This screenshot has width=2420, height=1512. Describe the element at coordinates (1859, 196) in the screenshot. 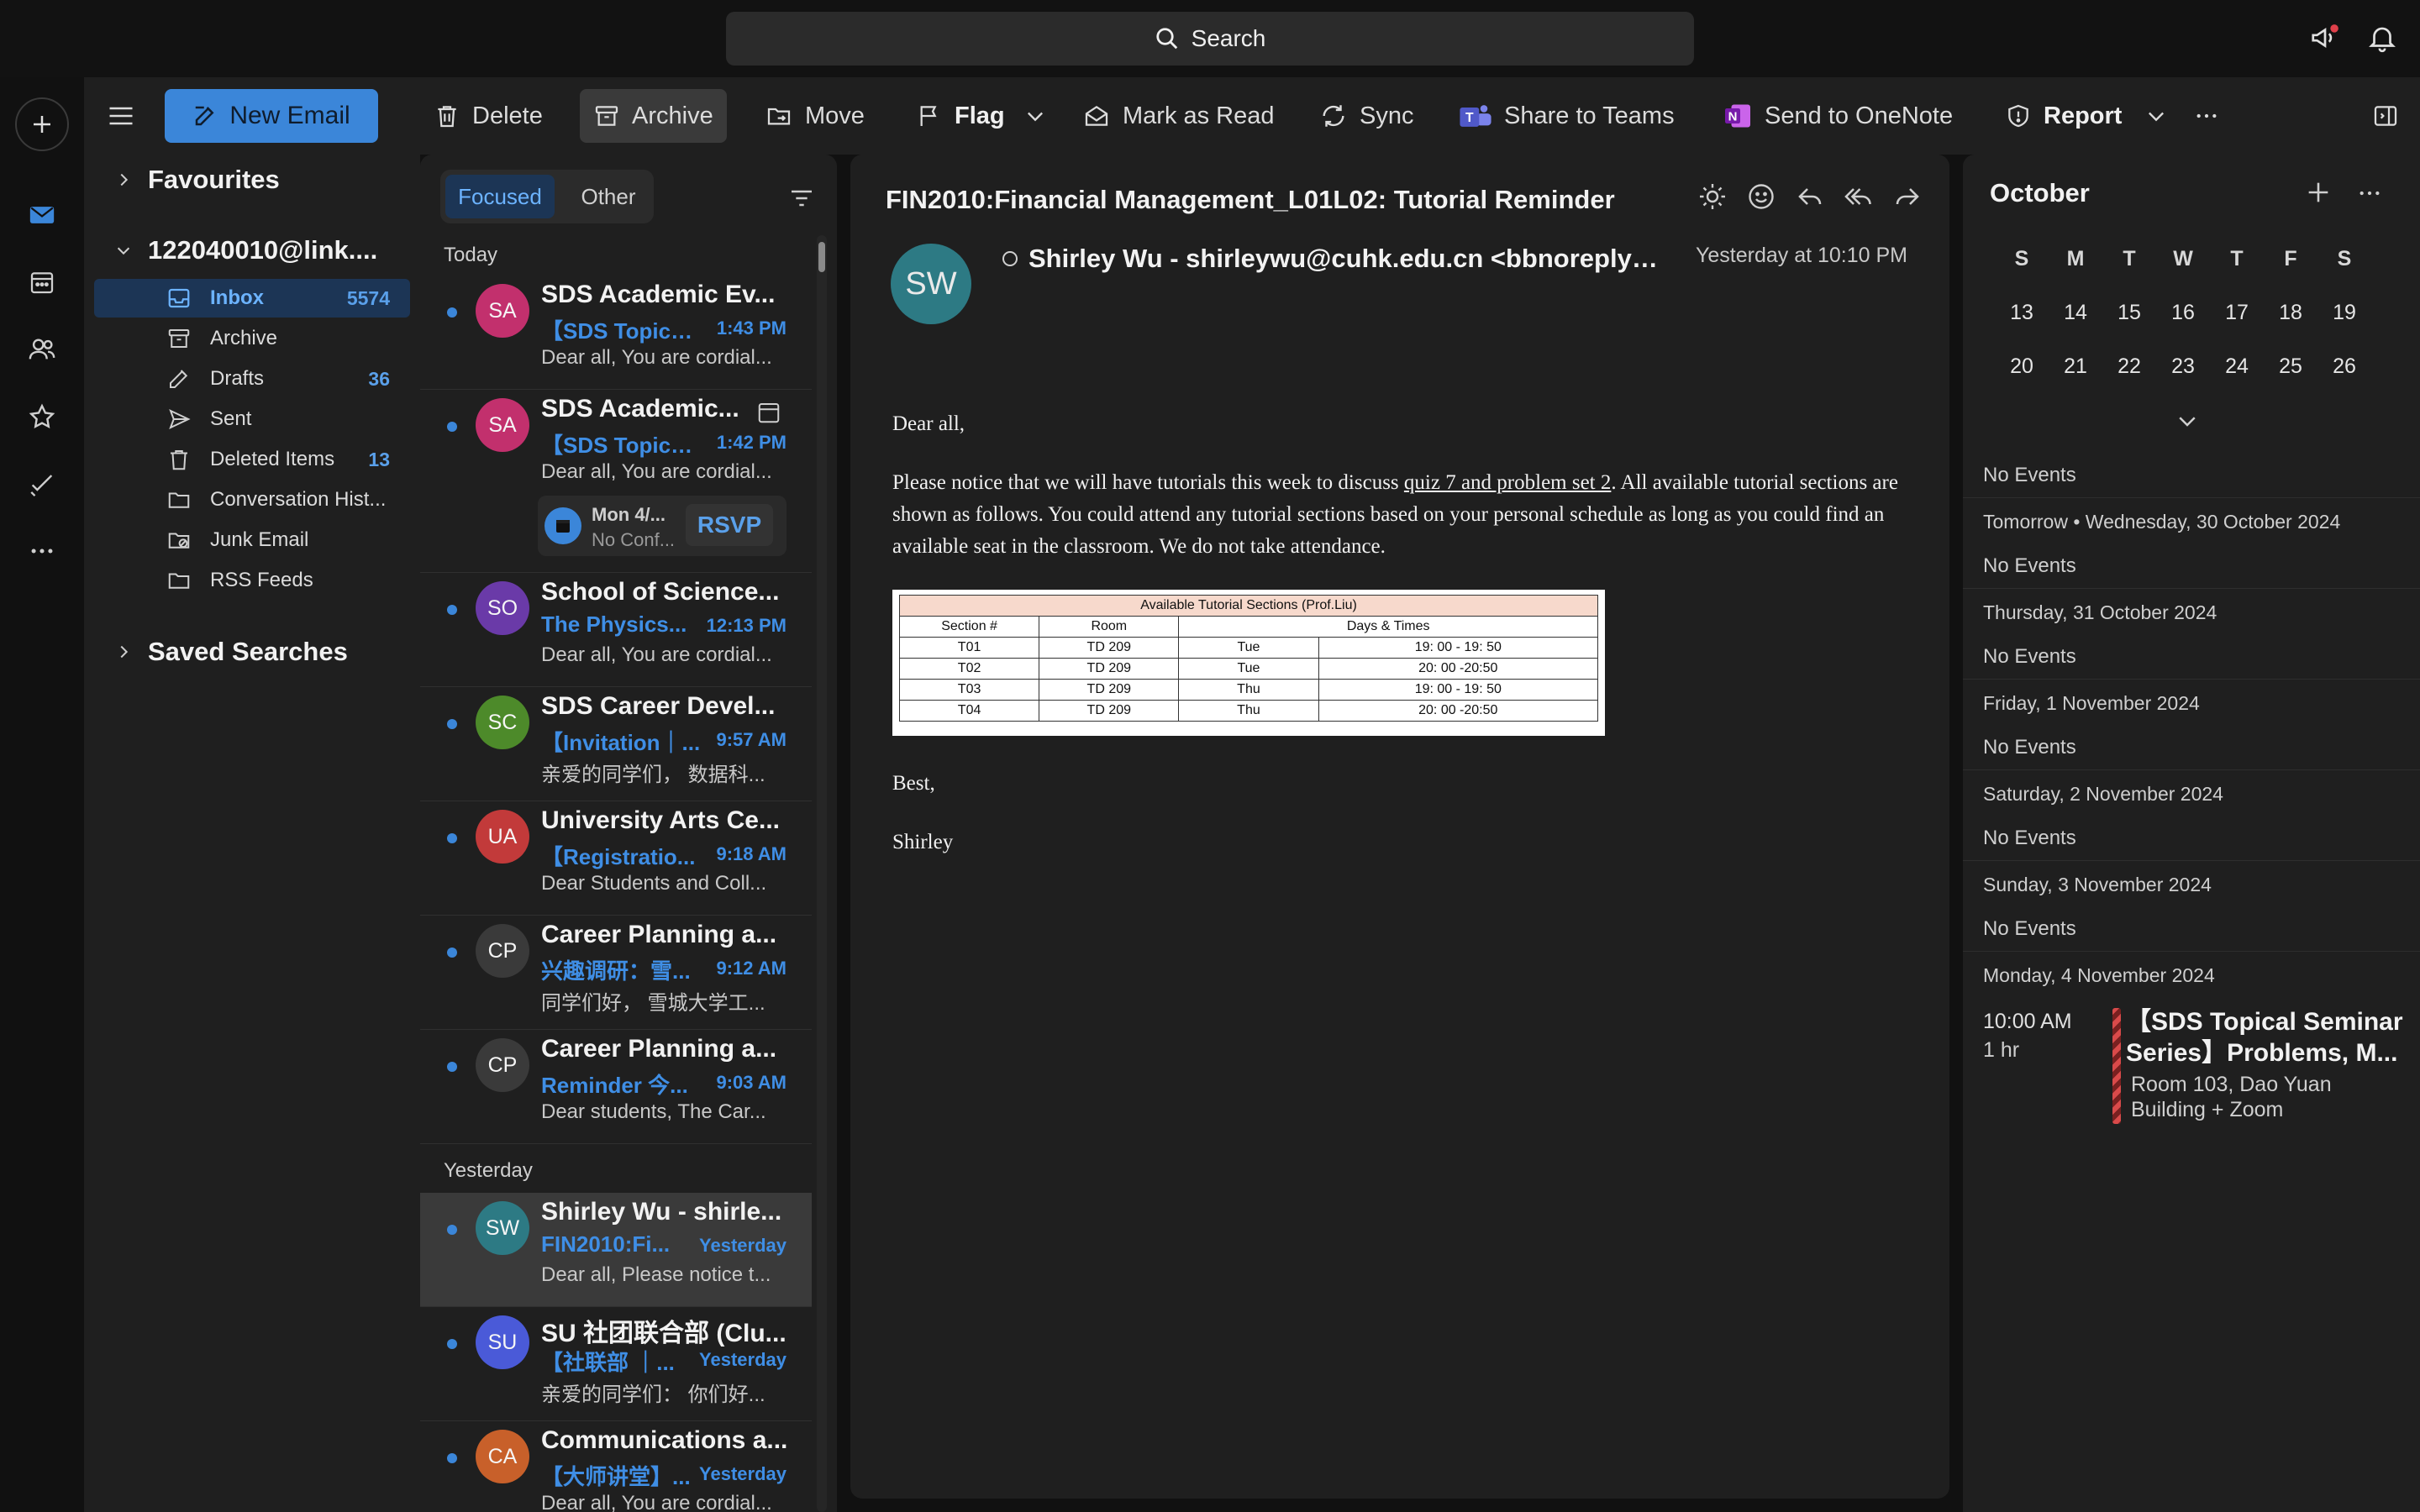

I see `reply-all-icon` at that location.